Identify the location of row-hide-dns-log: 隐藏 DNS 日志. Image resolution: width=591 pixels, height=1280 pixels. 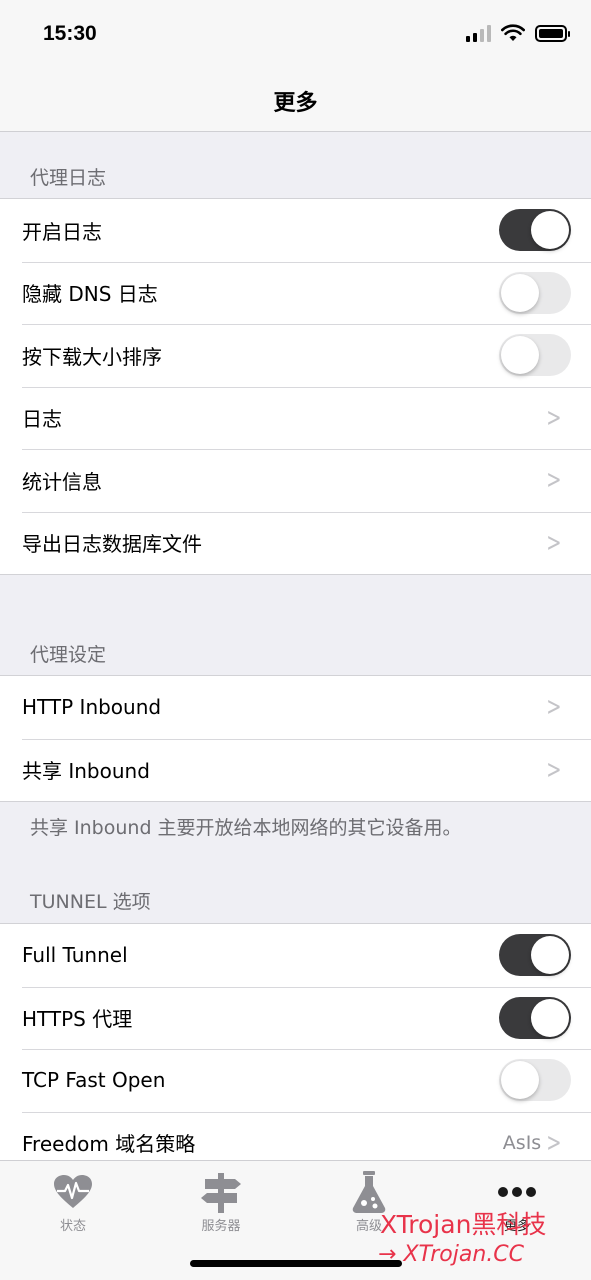
(295, 293).